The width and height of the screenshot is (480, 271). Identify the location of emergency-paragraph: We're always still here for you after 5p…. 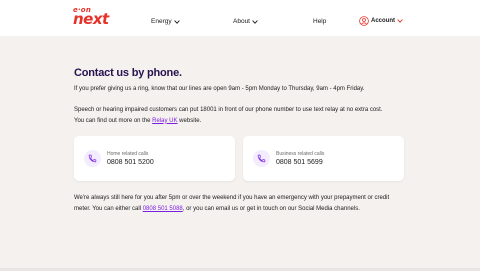
(231, 203).